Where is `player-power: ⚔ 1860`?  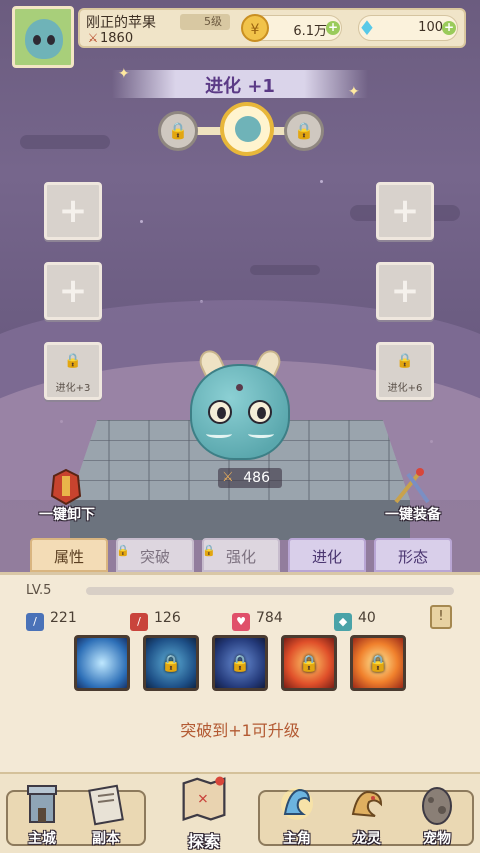 player-power: ⚔ 1860 is located at coordinates (109, 38).